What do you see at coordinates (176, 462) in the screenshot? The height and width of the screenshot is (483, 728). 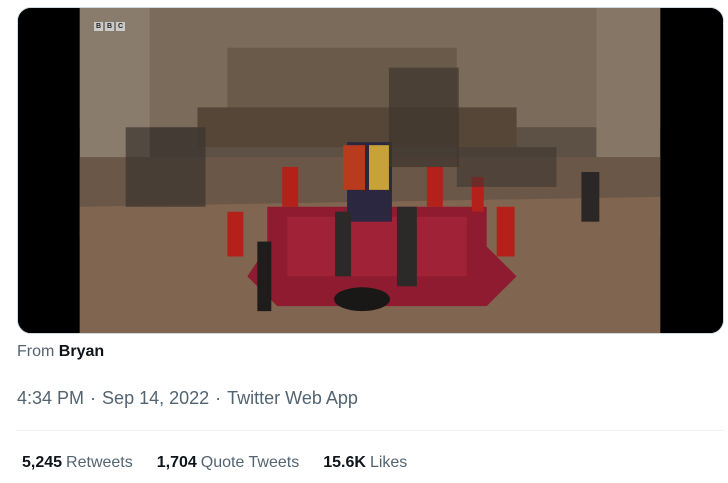 I see `quote-tweets-count: 1,704` at bounding box center [176, 462].